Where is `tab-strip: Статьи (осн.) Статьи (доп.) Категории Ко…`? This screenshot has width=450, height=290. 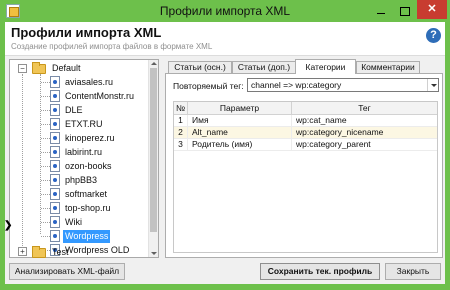 tab-strip: Статьи (осн.) Статьи (доп.) Категории Ко… is located at coordinates (304, 66).